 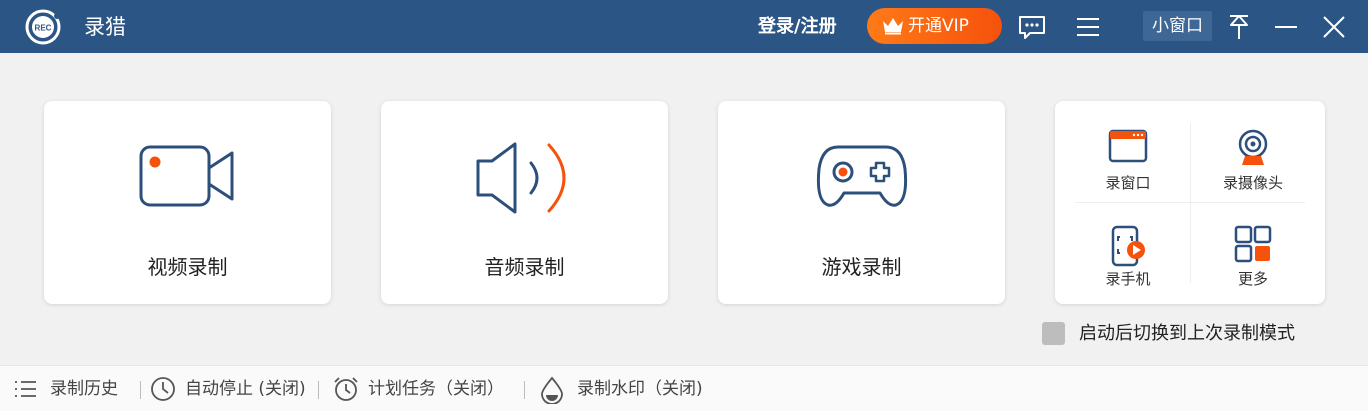 I want to click on video-record-label: 视频录制, so click(x=187, y=267).